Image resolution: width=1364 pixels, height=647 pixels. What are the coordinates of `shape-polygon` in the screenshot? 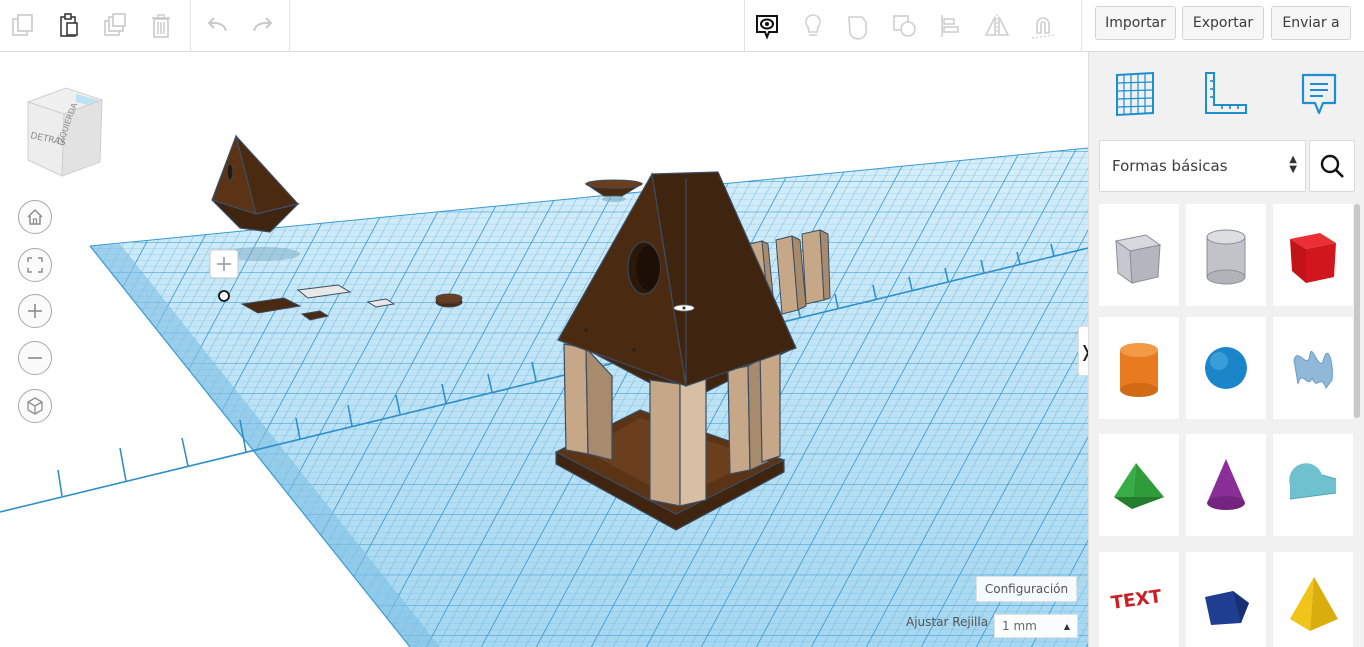 It's located at (1226, 599).